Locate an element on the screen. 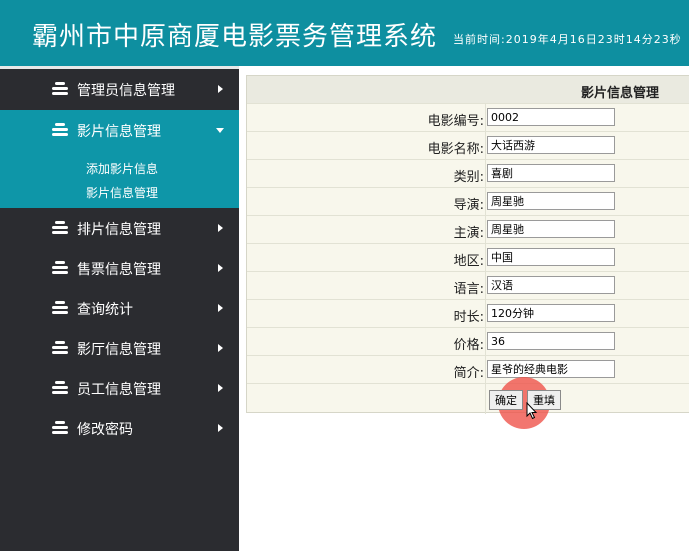  sidebar-item-password: 修改密码 is located at coordinates (119, 428).